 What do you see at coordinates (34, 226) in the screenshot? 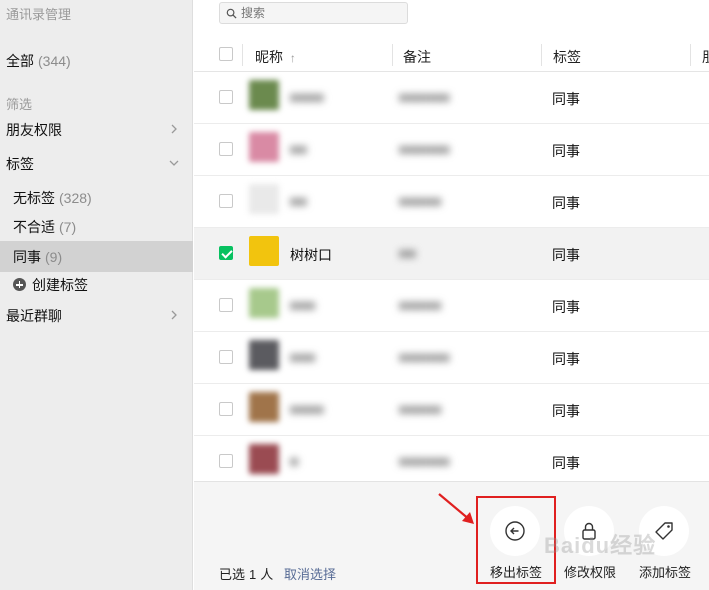
I see `sidebar-item-label: 不合适` at bounding box center [34, 226].